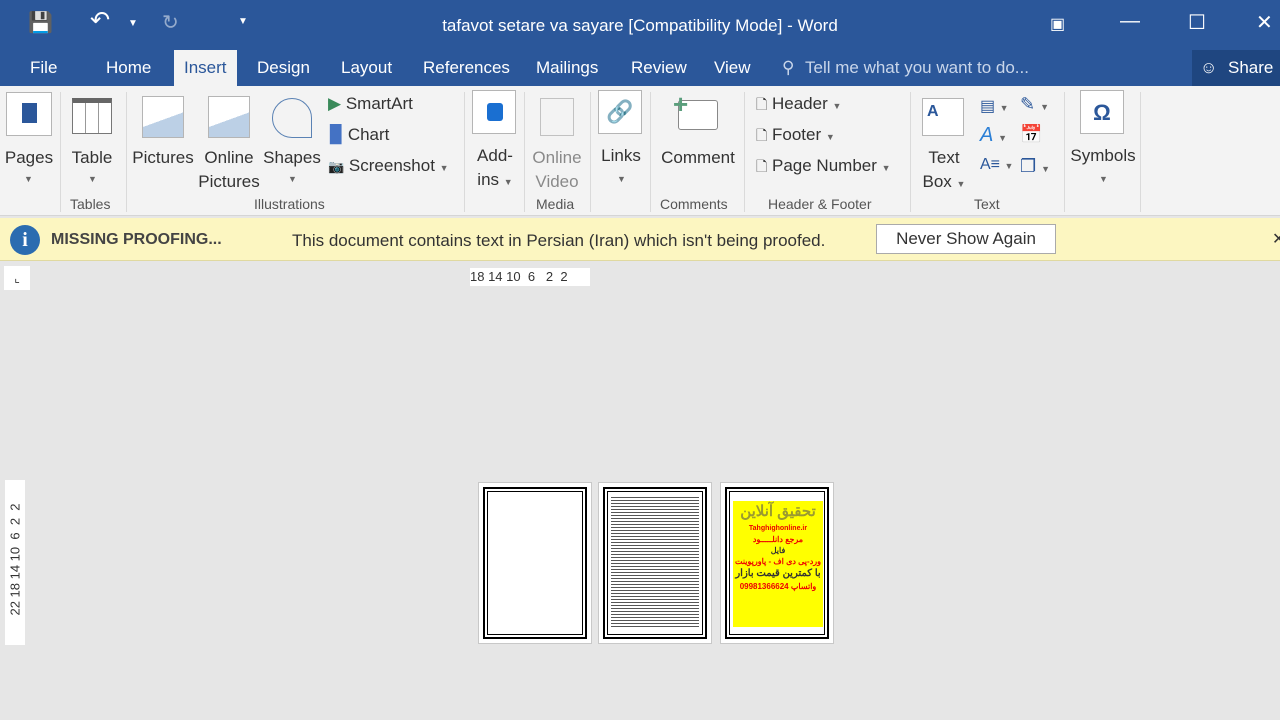  I want to click on drop-cap-icon: A≡ ▼, so click(996, 165).